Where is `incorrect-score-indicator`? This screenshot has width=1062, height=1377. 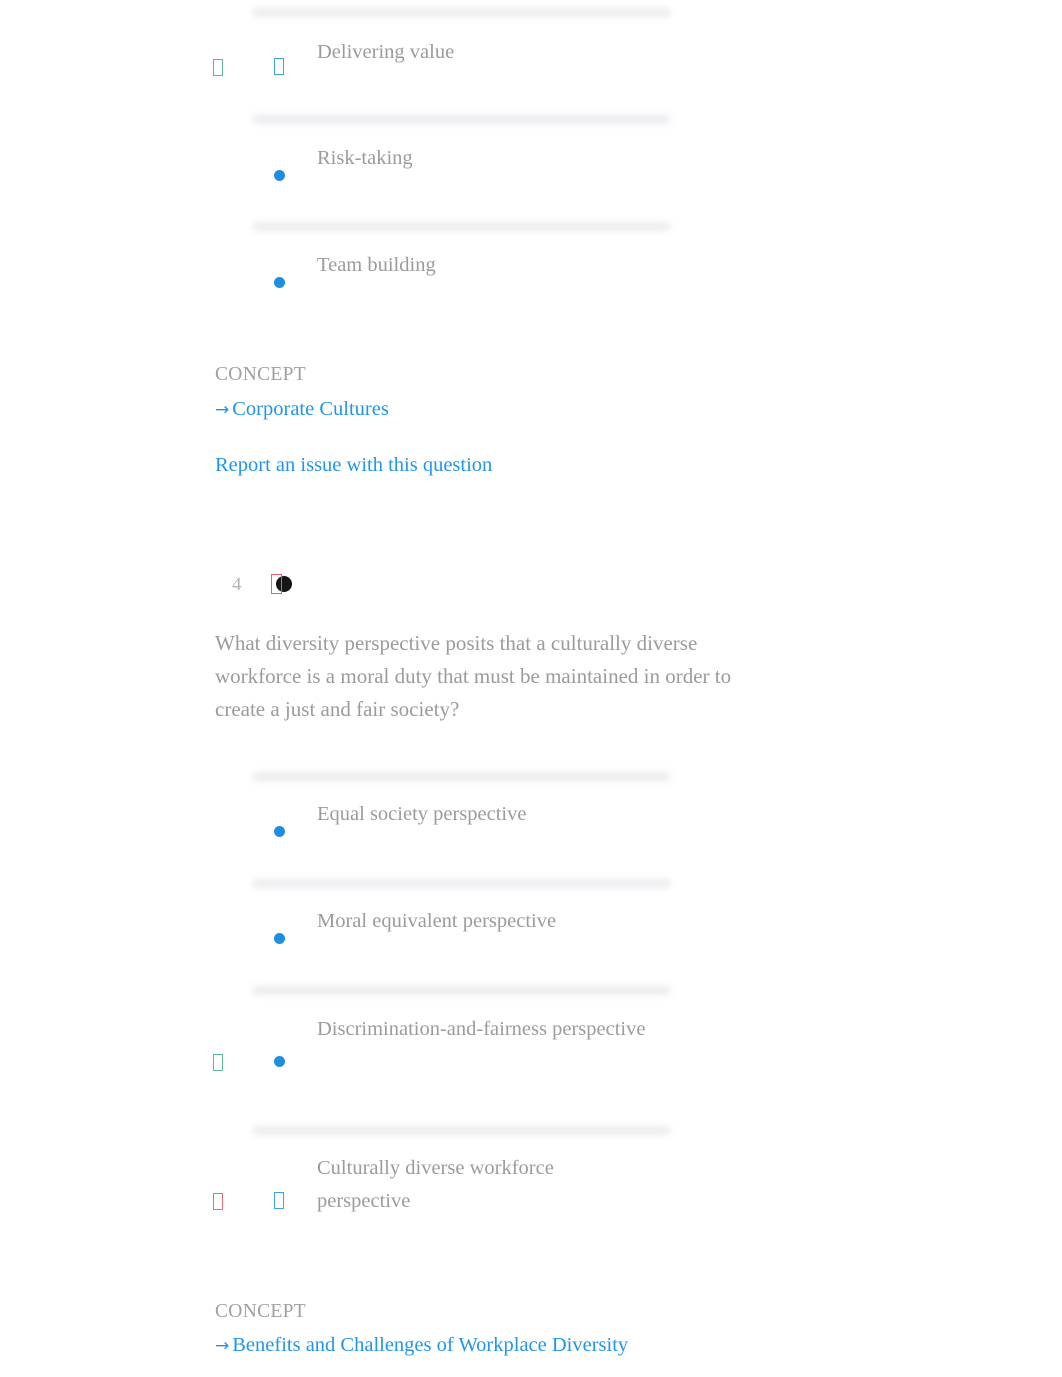 incorrect-score-indicator is located at coordinates (282, 585).